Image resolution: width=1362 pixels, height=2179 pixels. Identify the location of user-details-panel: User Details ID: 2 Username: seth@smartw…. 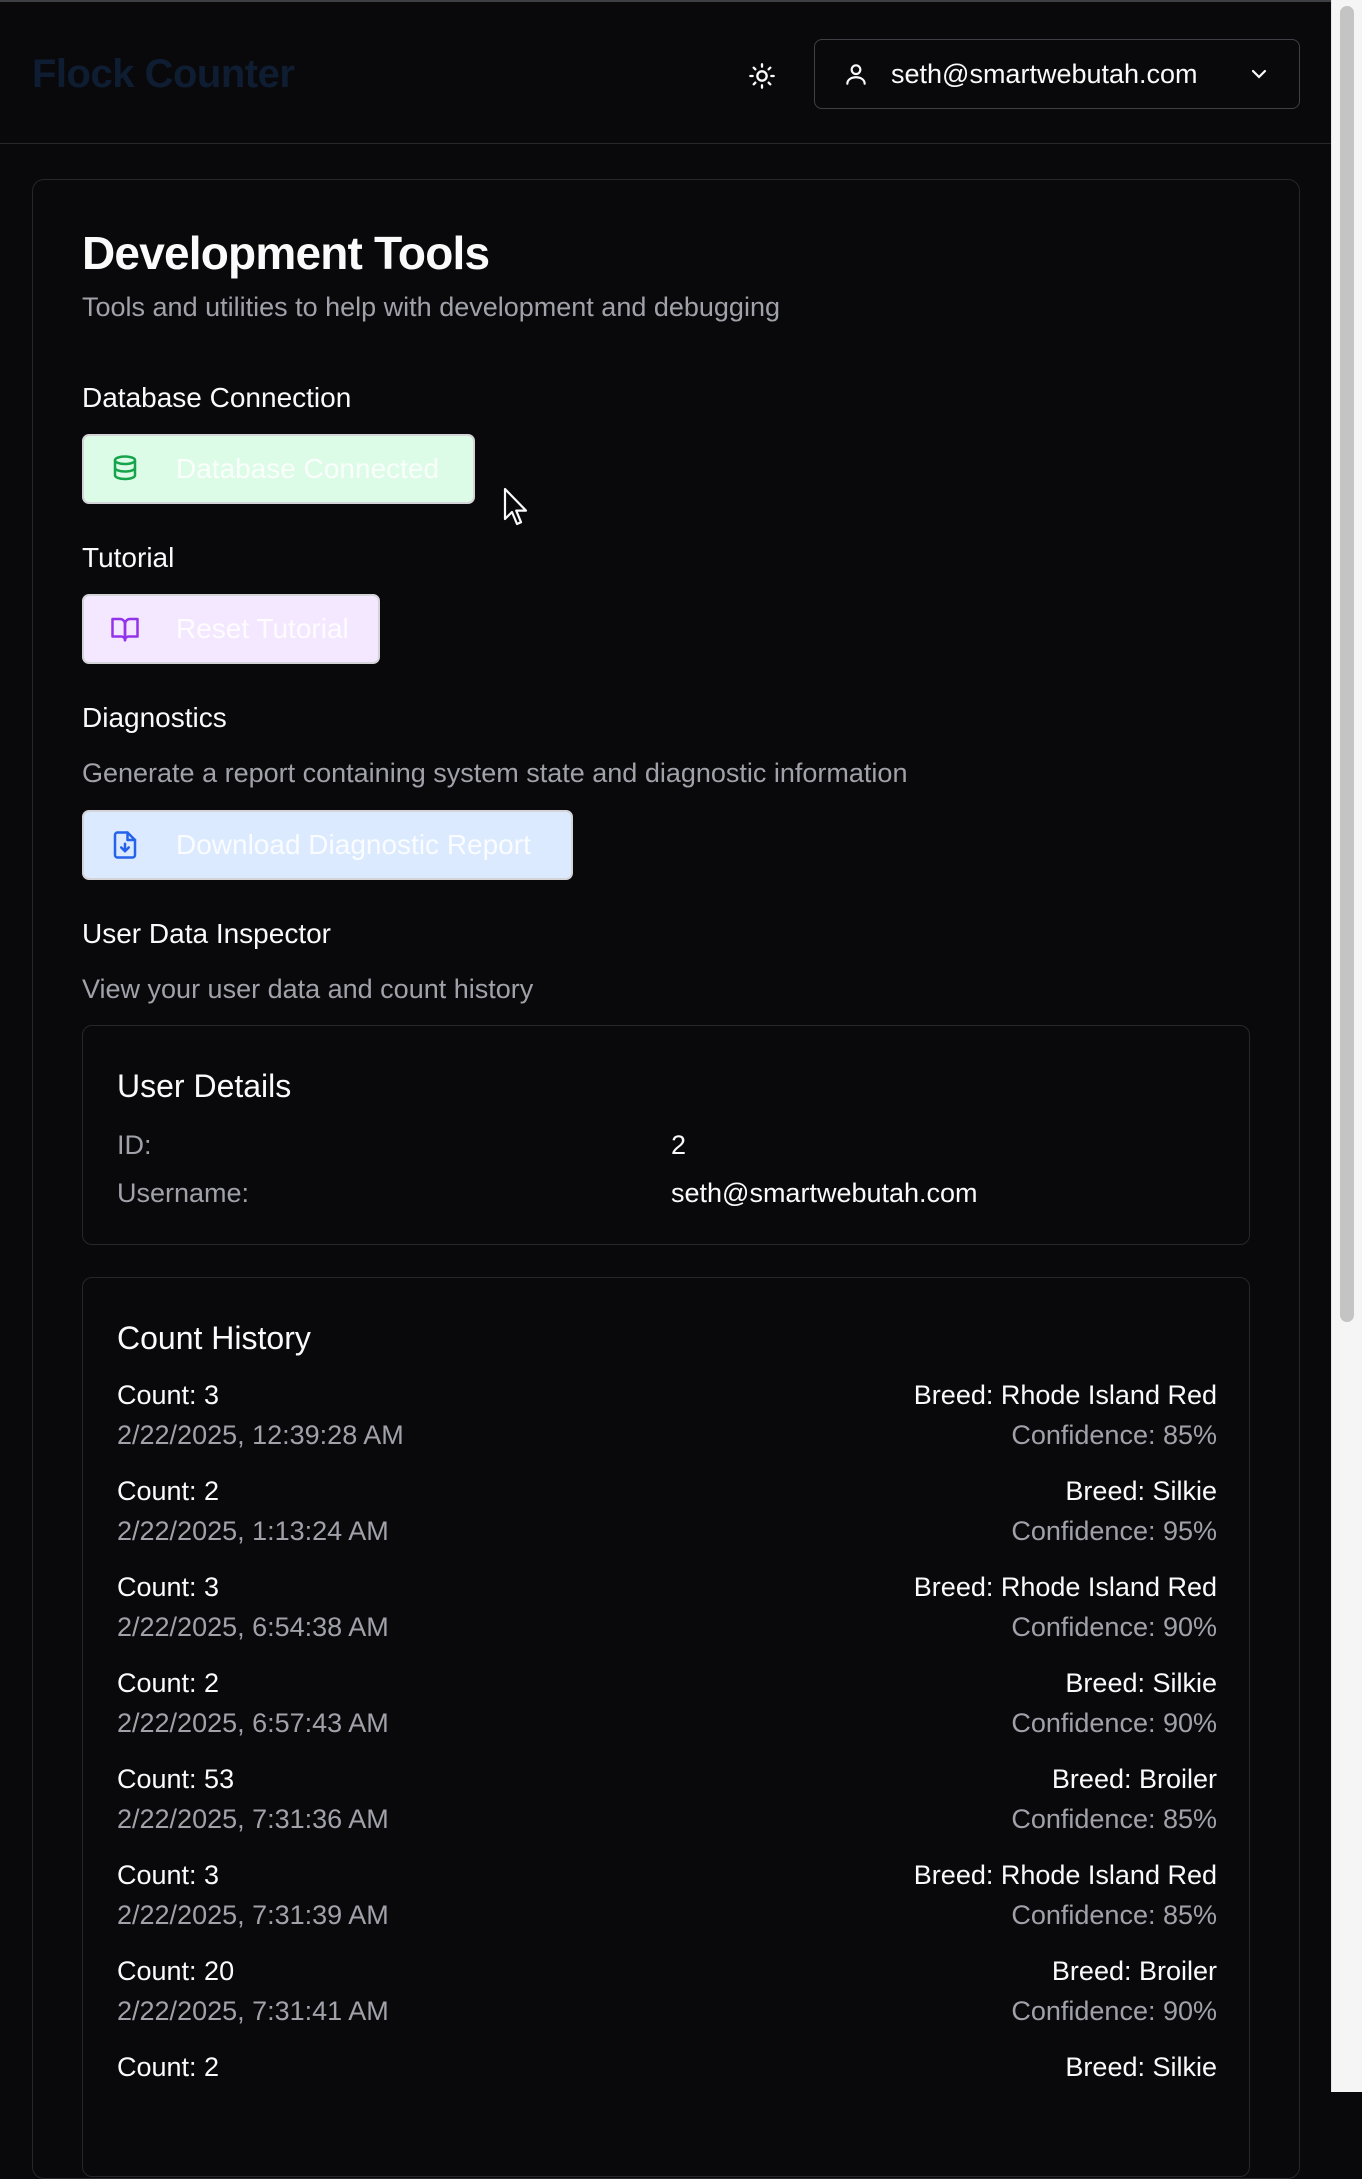
(666, 1135).